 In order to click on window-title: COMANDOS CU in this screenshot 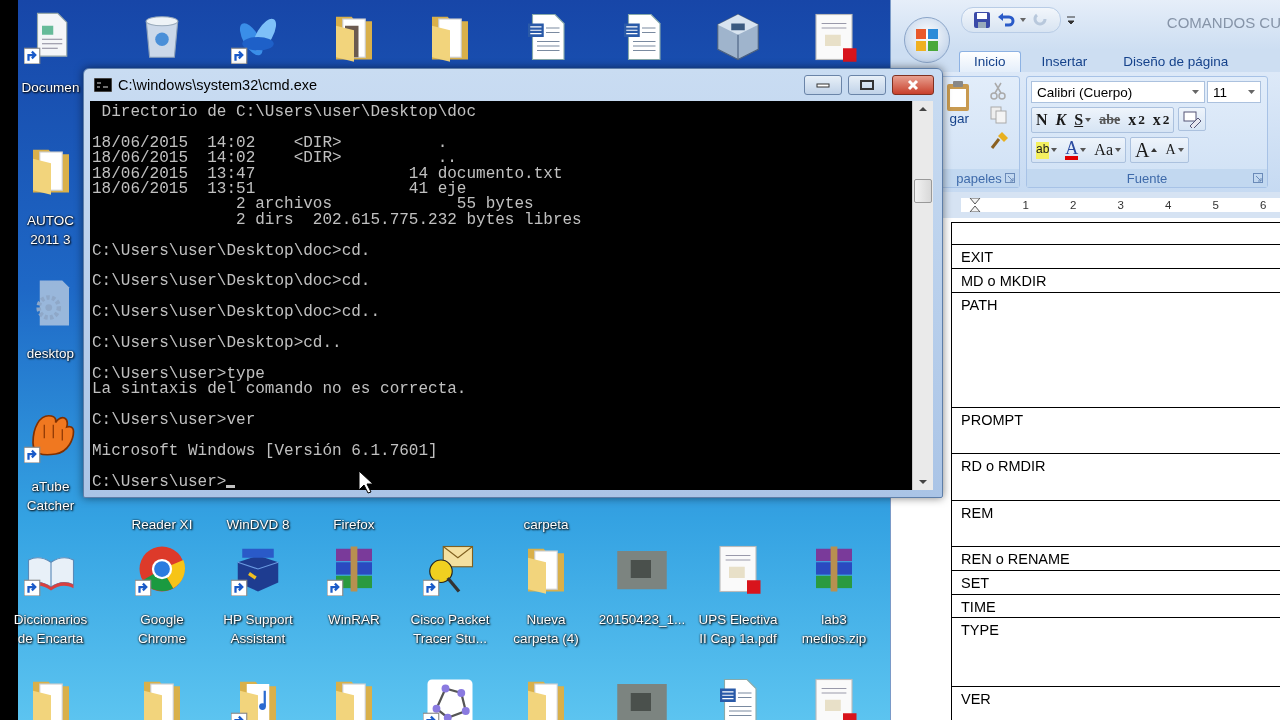, I will do `click(1223, 22)`.